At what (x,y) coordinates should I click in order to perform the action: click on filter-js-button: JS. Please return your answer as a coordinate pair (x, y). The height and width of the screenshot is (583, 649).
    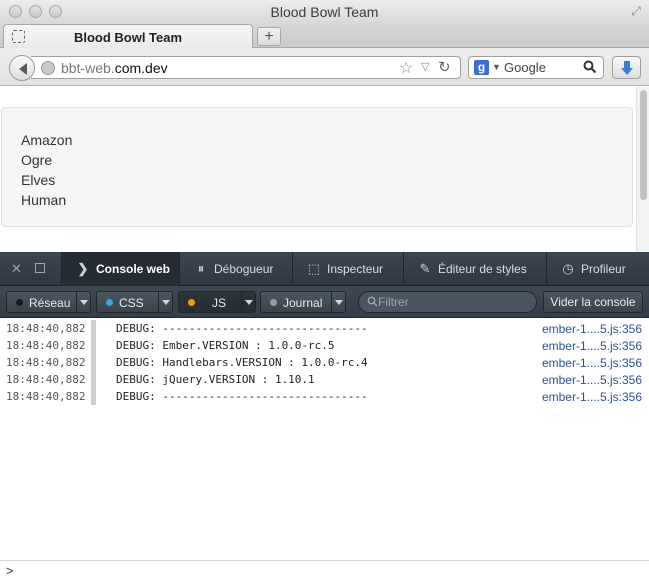
    Looking at the image, I should click on (217, 302).